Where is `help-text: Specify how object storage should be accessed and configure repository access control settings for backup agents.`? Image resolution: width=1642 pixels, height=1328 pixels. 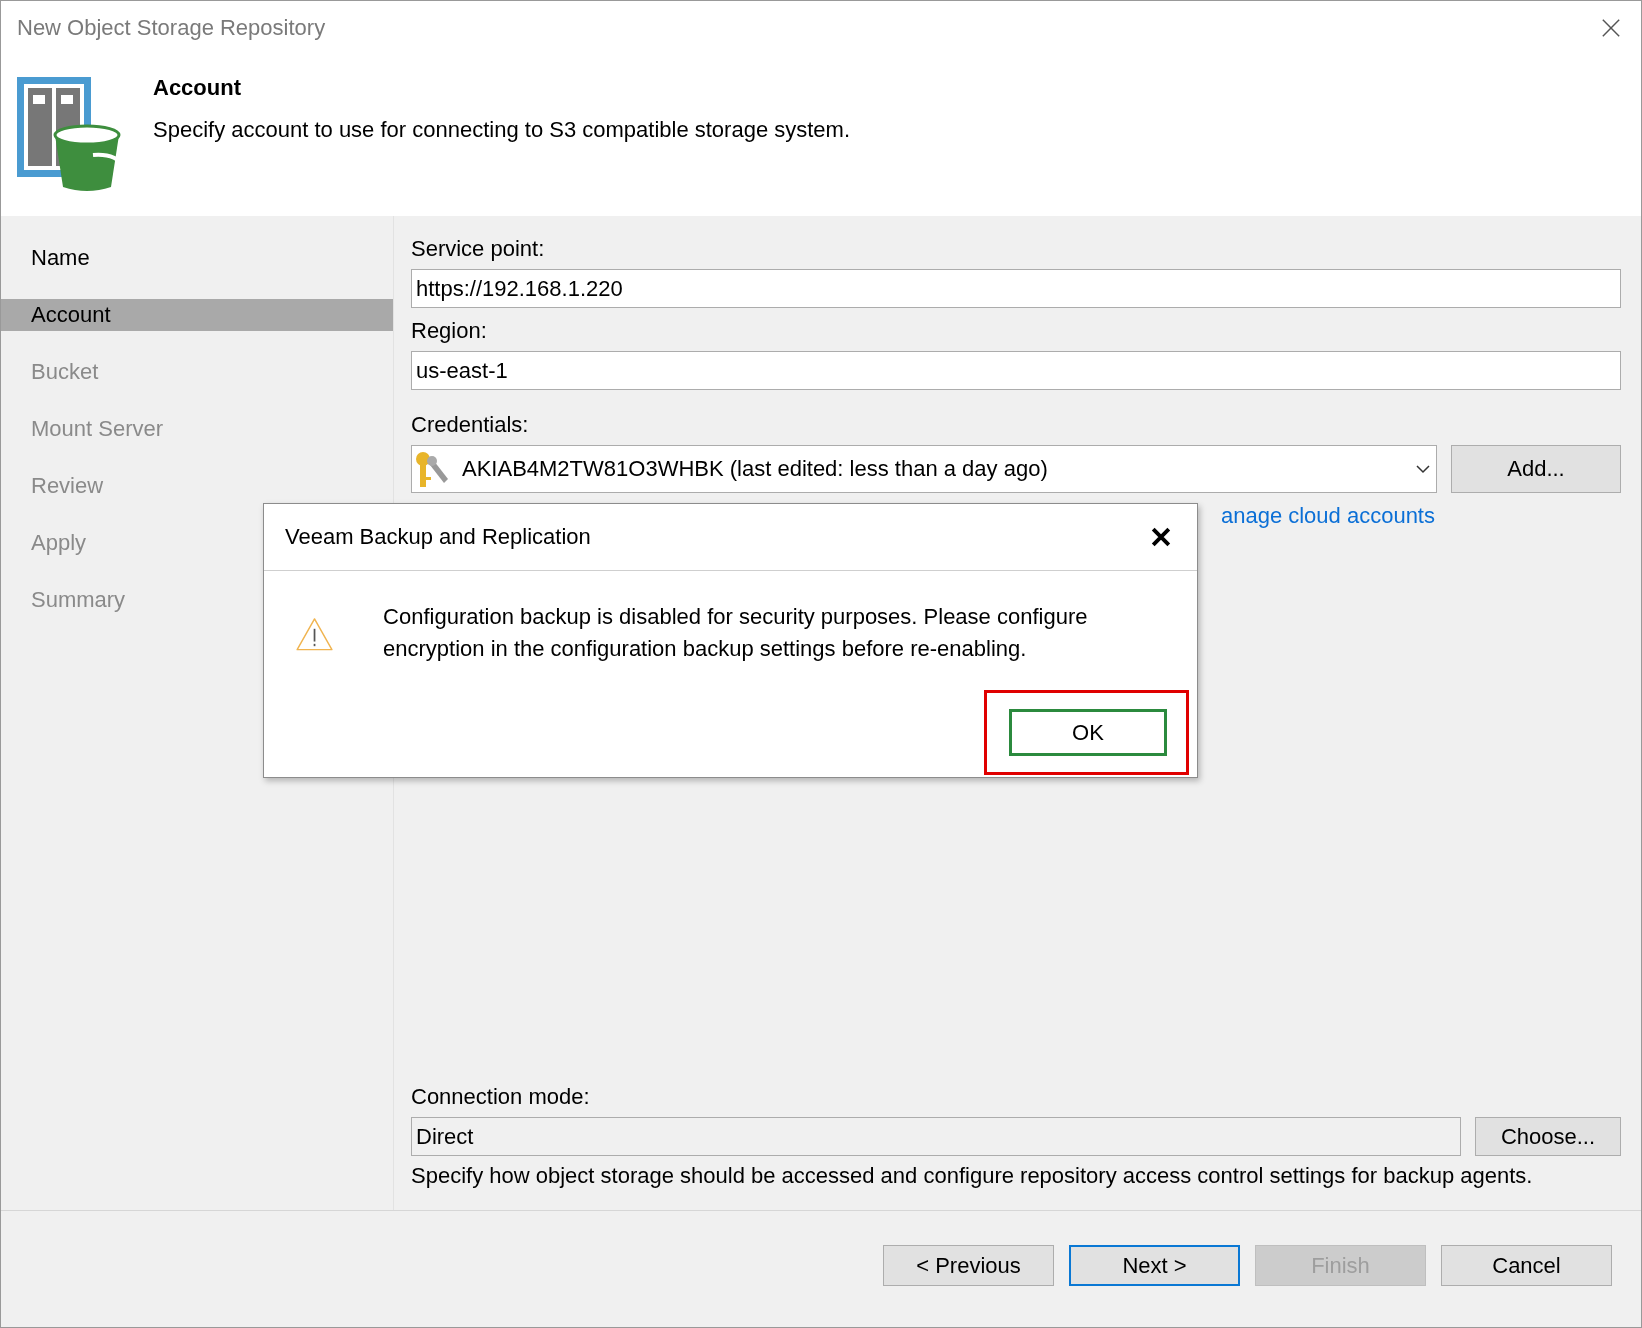 help-text: Specify how object storage should be accessed and configure repository access control settings for backup agents. is located at coordinates (972, 1176).